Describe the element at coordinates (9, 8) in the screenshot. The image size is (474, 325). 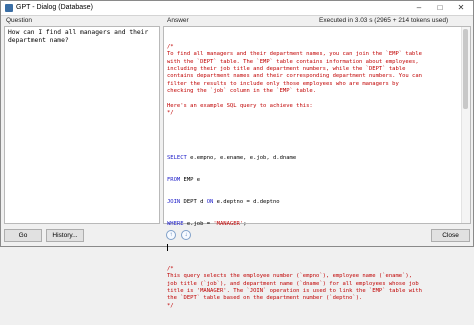
I see `app-icon` at that location.